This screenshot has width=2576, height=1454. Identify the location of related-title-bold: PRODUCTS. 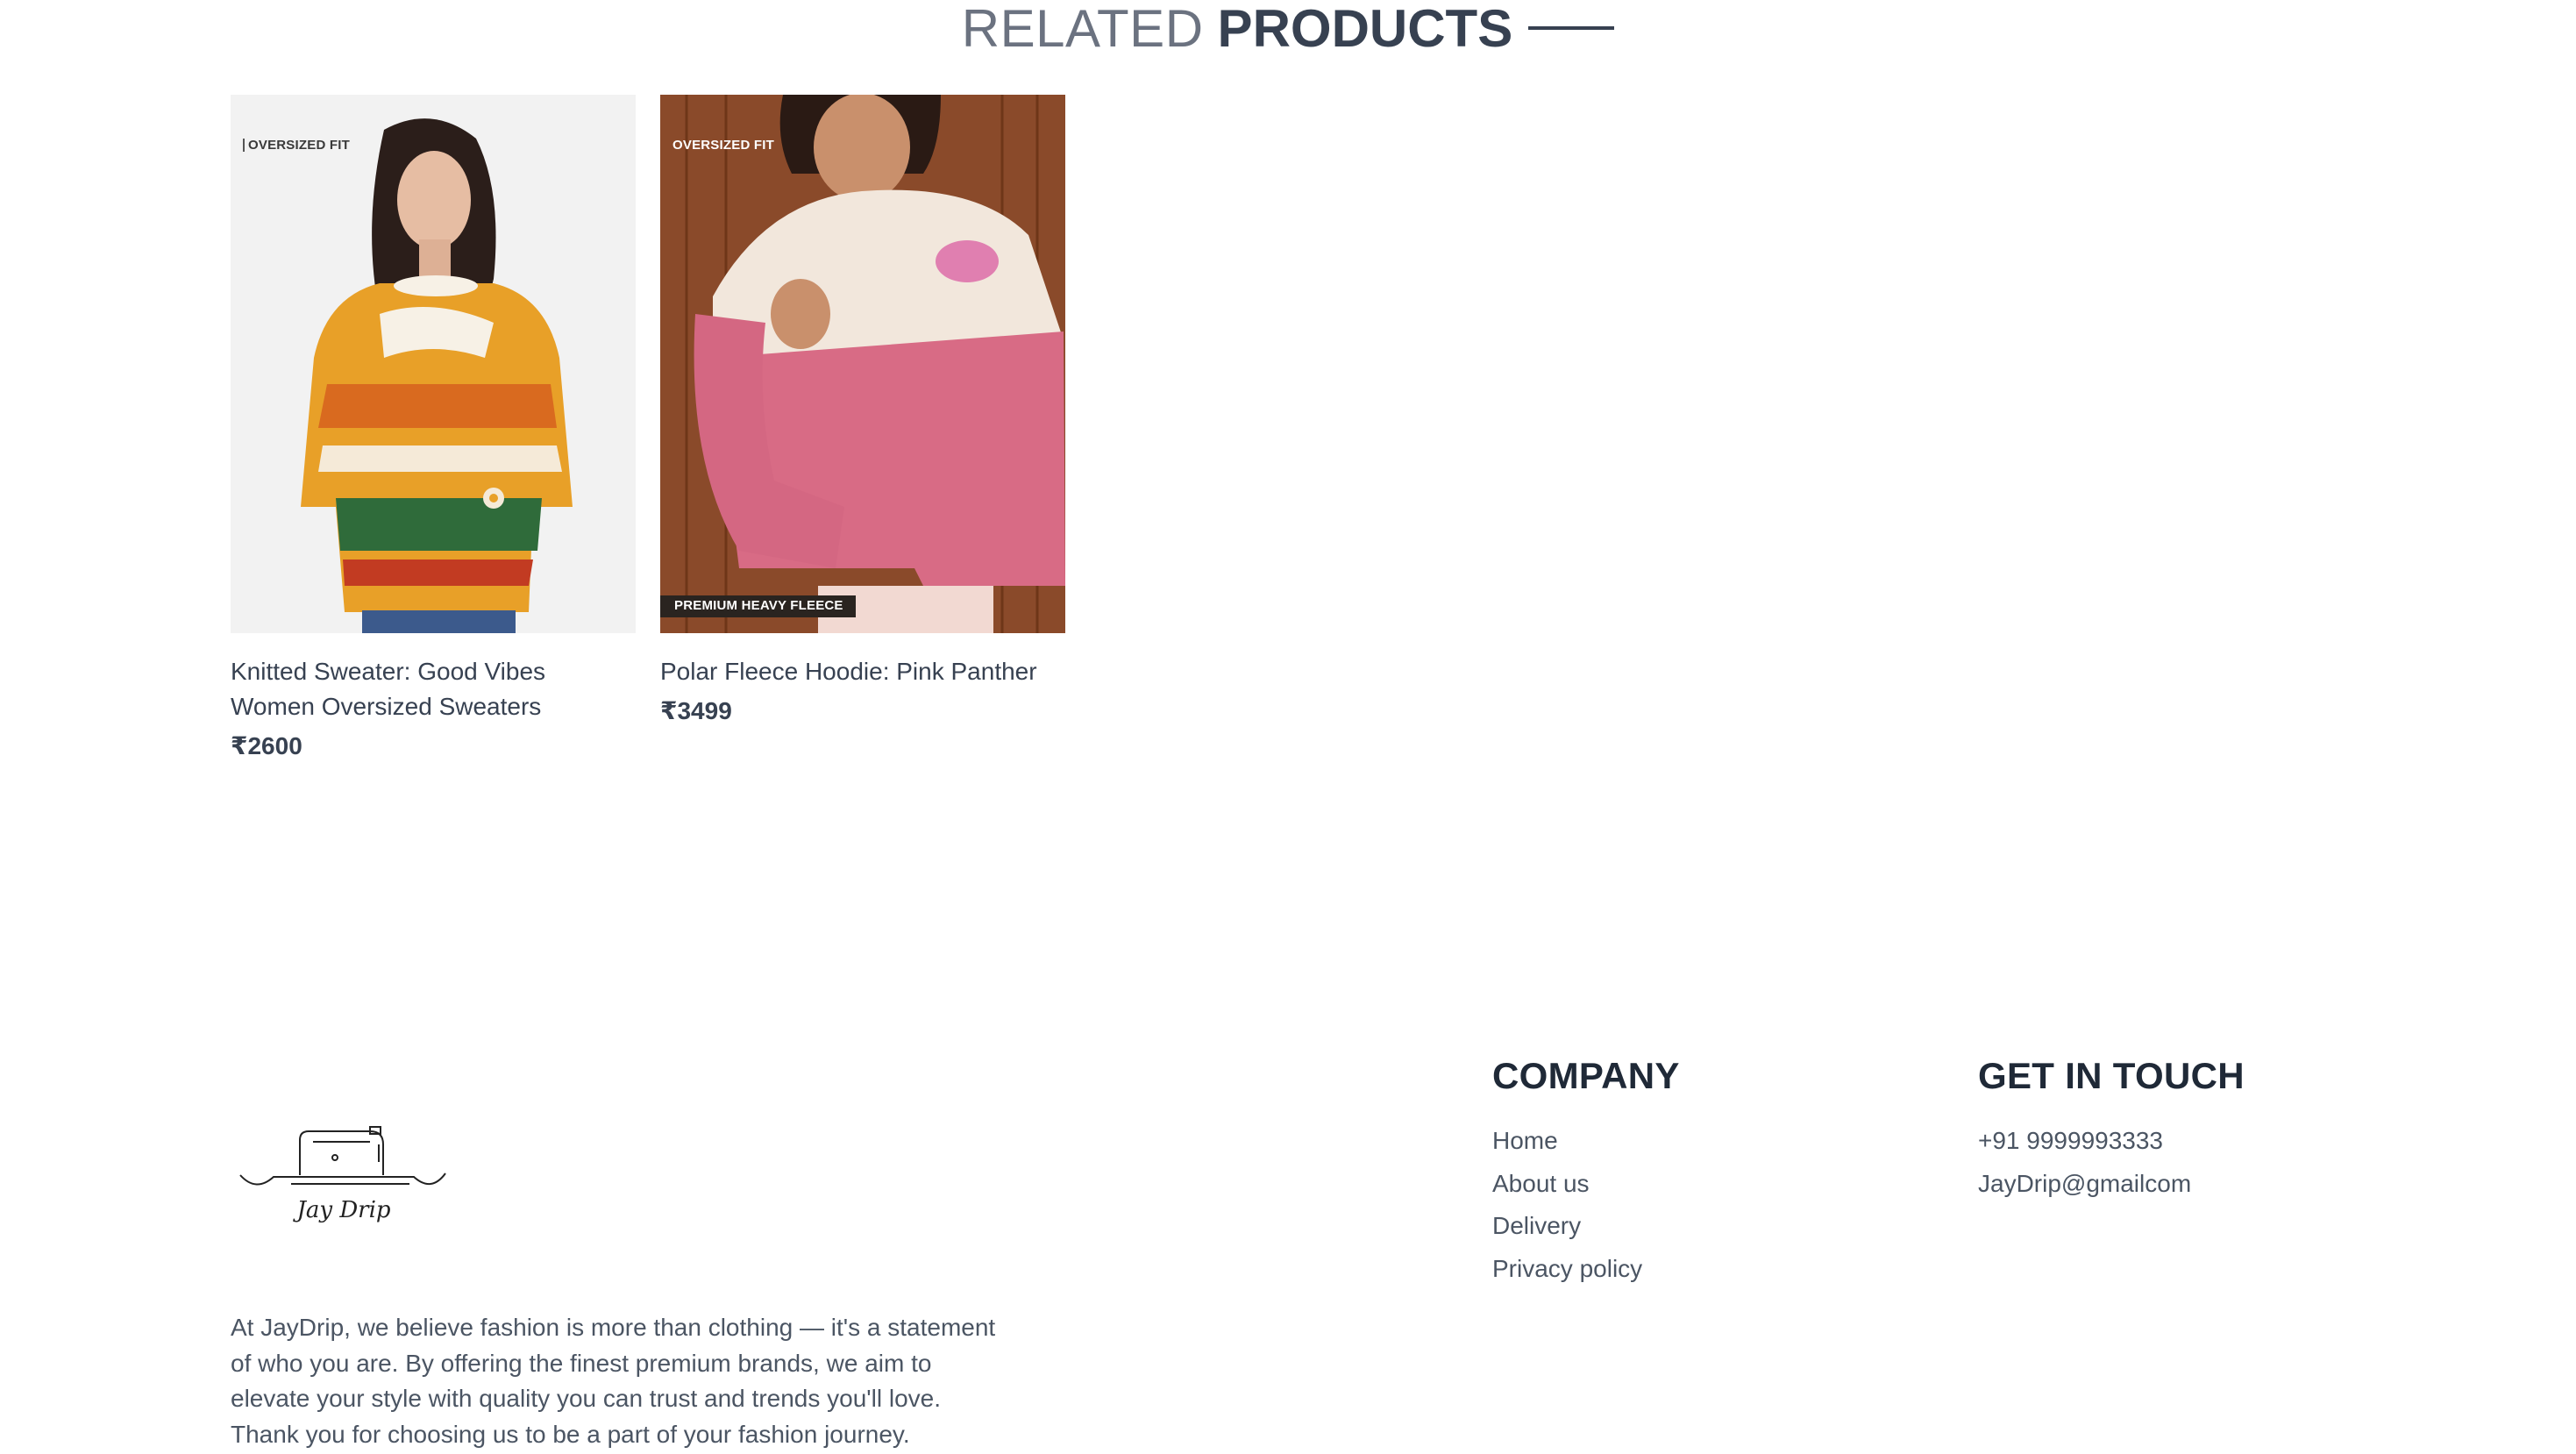
(1365, 29).